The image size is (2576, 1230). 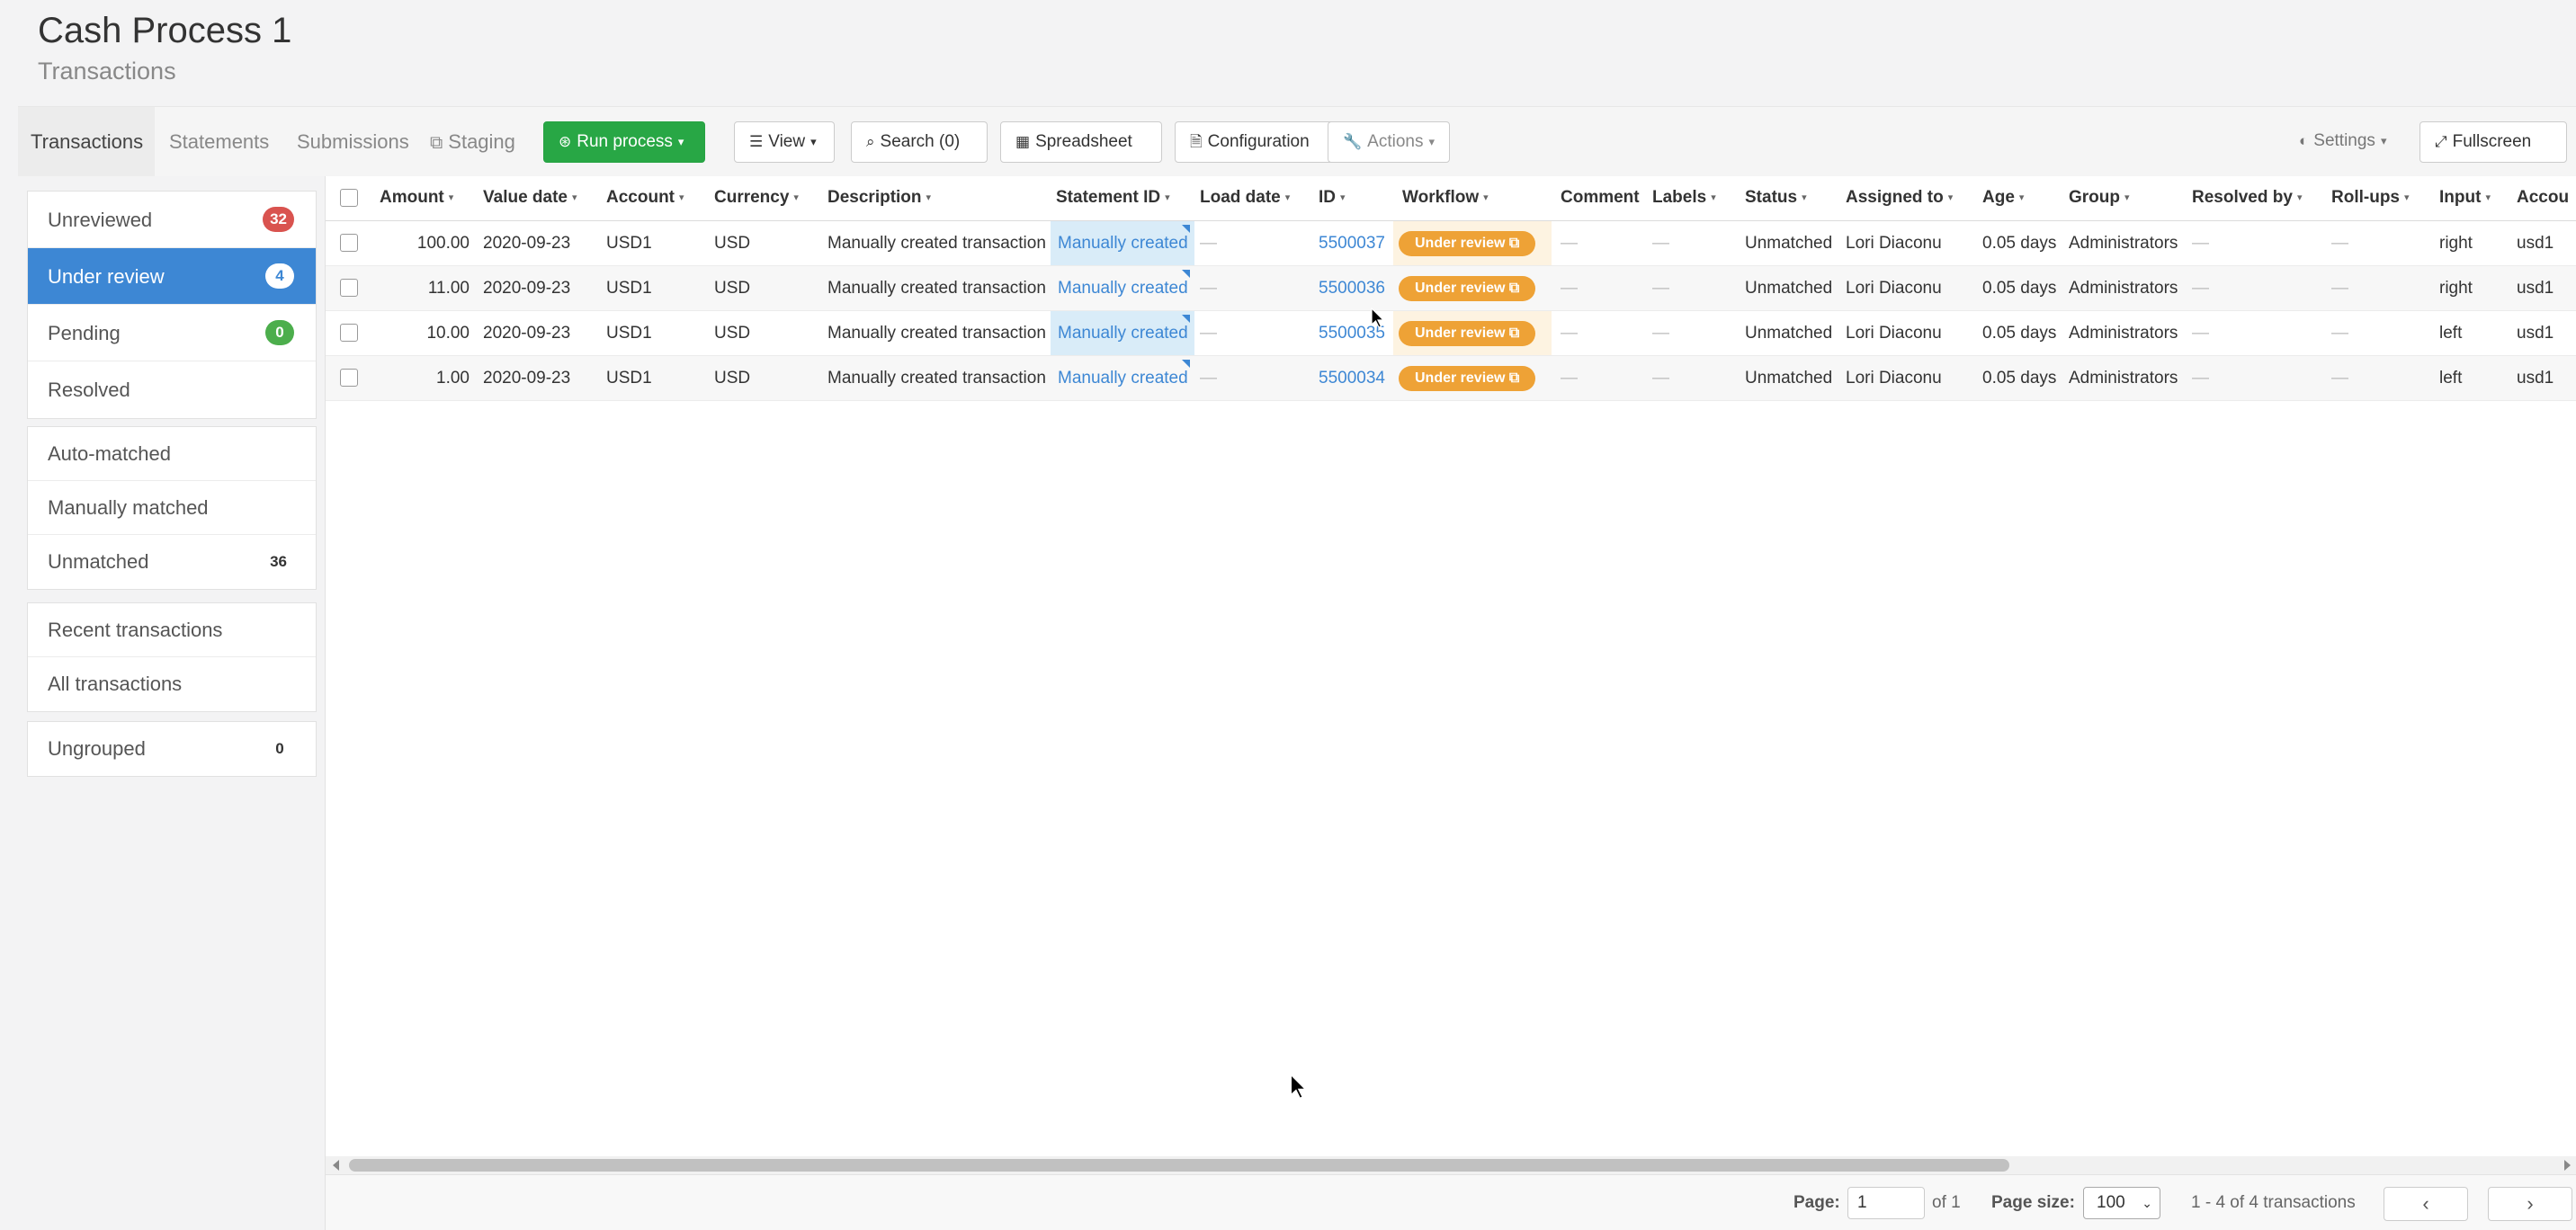 I want to click on configuration-button: 🗎 Configuration, so click(x=1262, y=142).